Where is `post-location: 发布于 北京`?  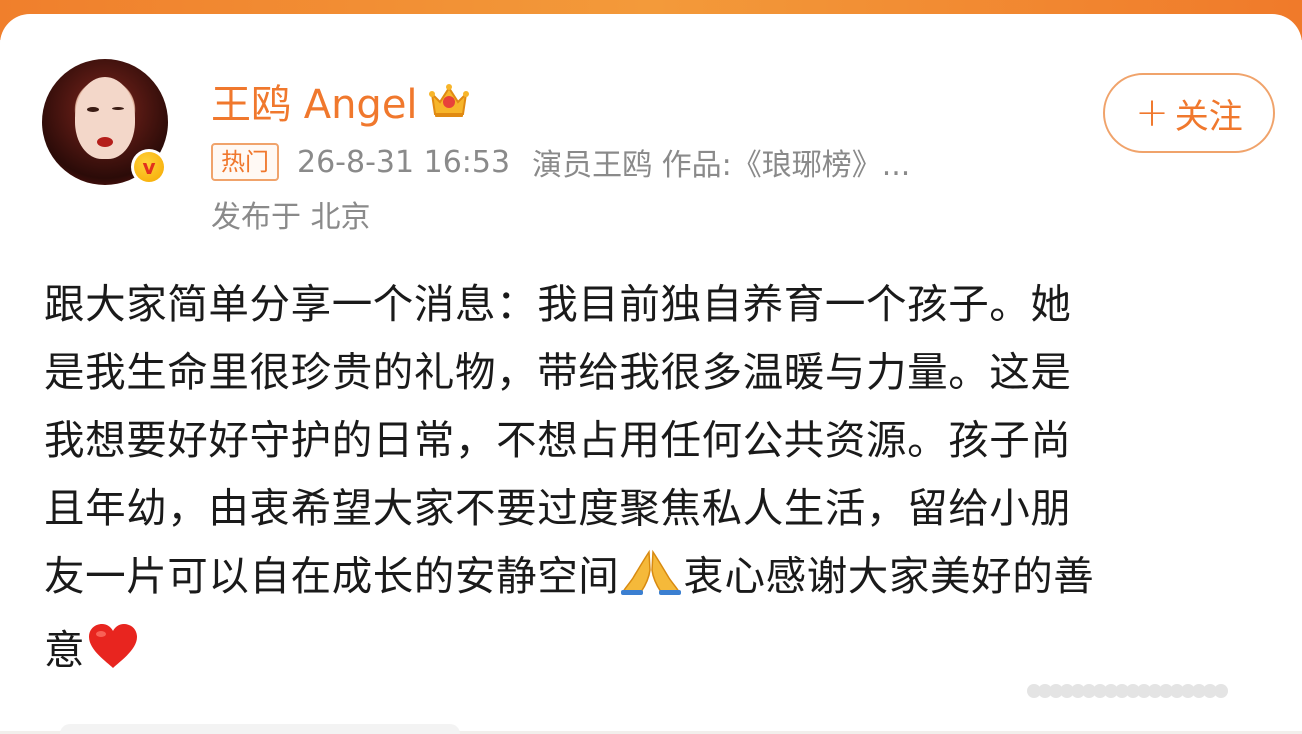 post-location: 发布于 北京 is located at coordinates (291, 217).